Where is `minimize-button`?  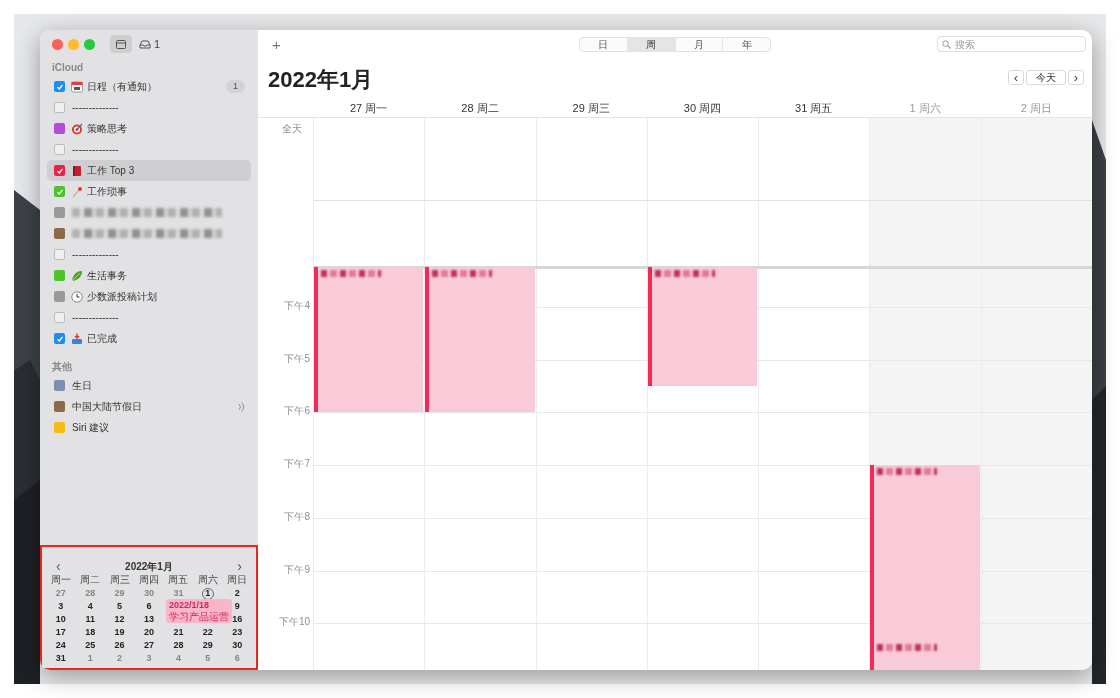
minimize-button is located at coordinates (73, 44).